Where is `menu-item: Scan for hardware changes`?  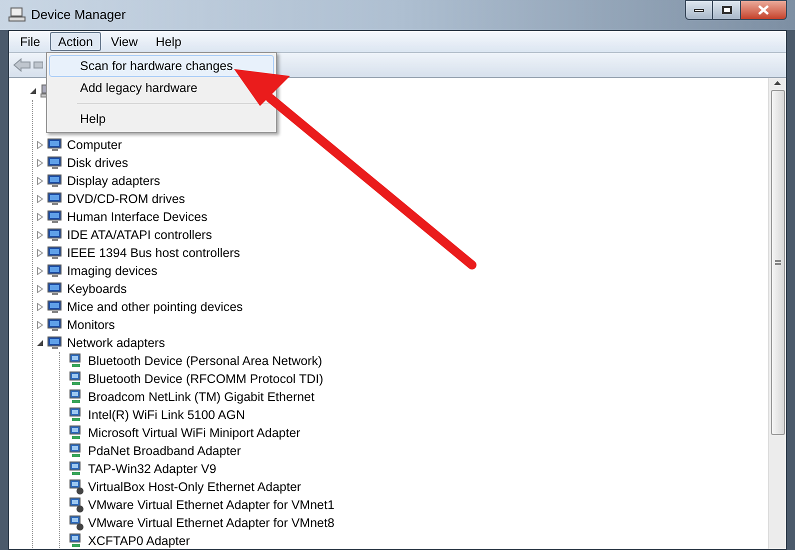
menu-item: Scan for hardware changes is located at coordinates (161, 66).